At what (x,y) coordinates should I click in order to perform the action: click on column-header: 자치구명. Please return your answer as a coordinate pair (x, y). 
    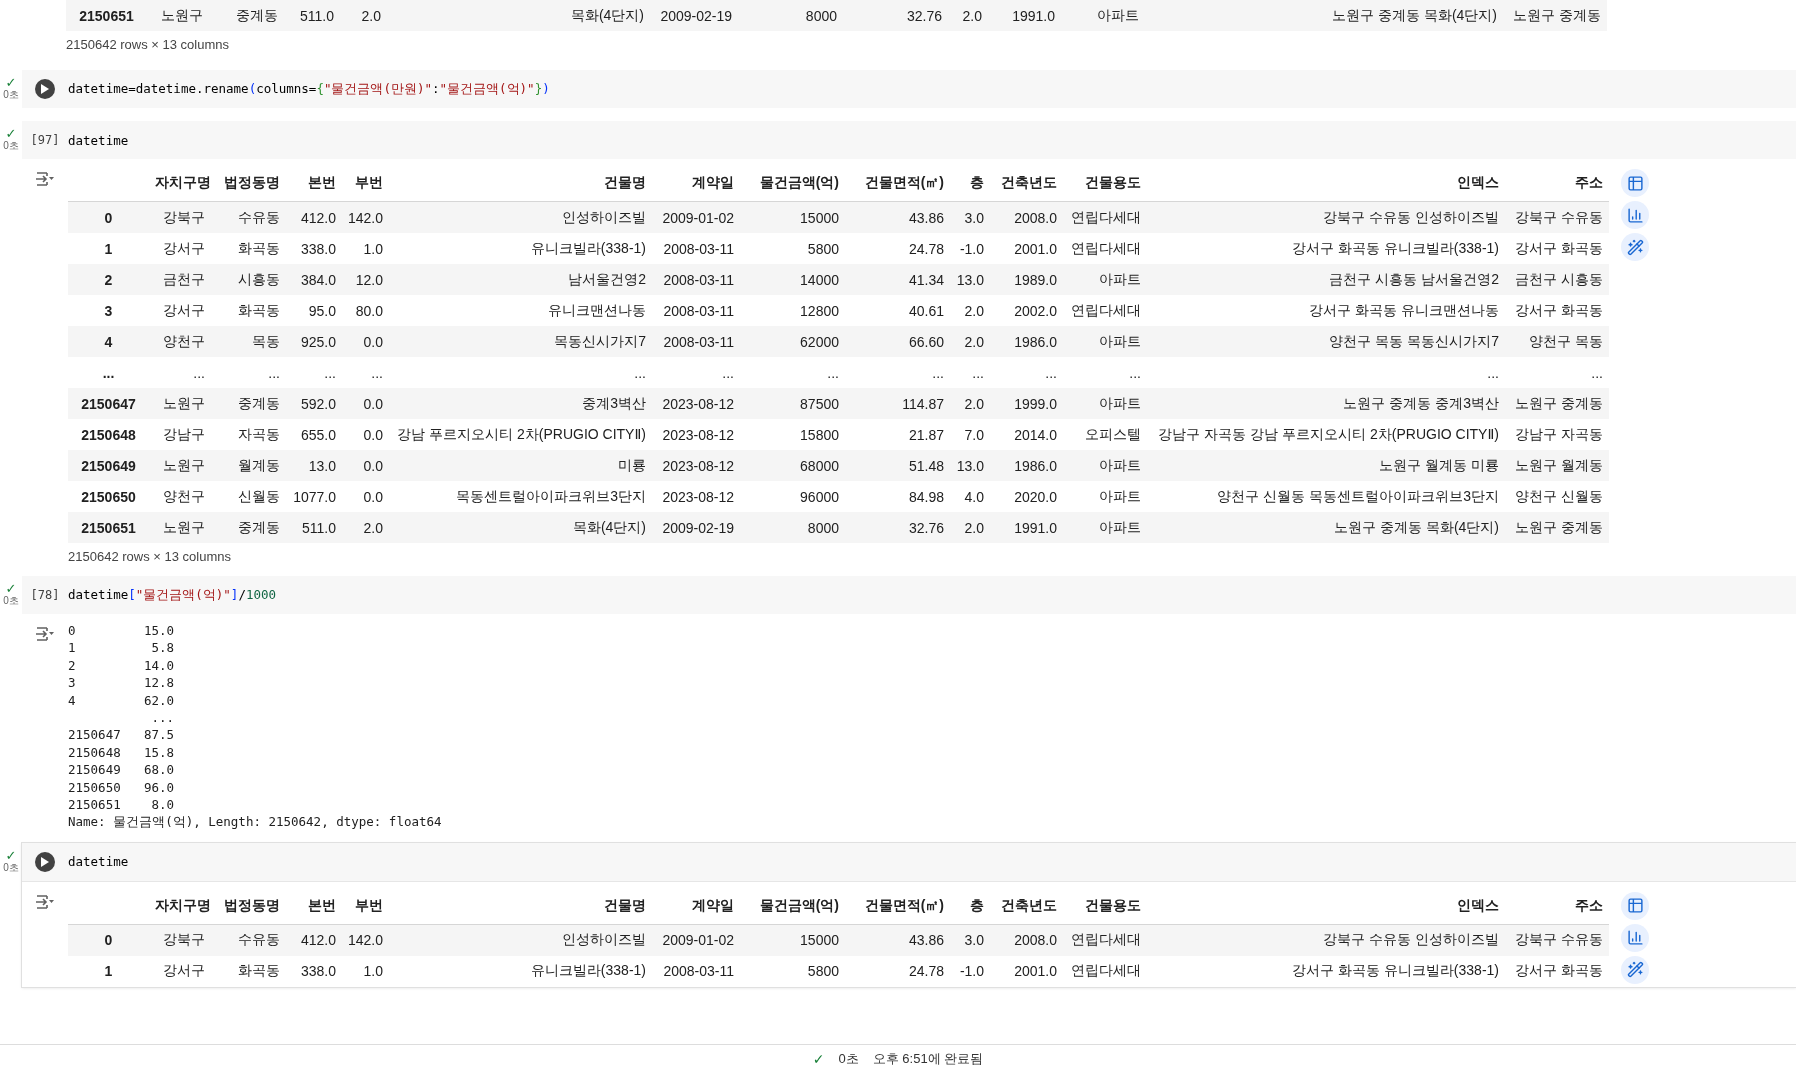
    Looking at the image, I should click on (180, 183).